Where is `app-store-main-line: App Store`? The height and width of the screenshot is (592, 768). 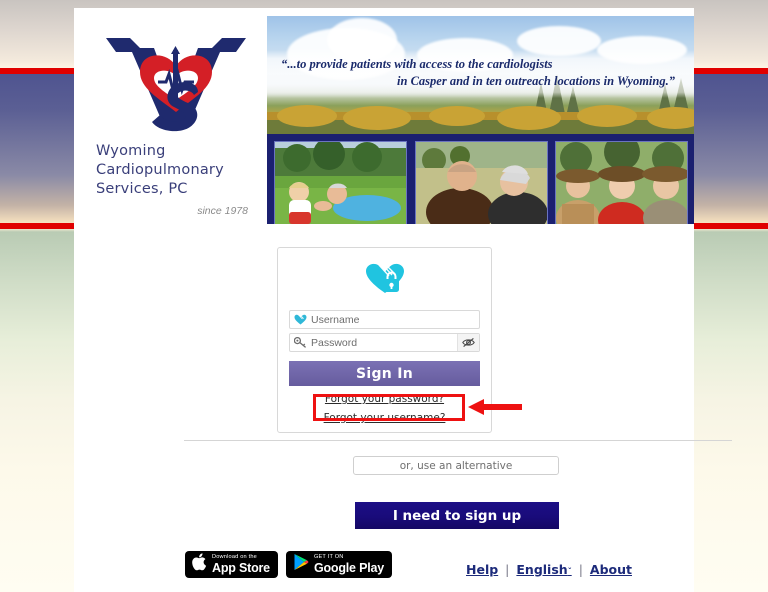
app-store-main-line: App Store is located at coordinates (241, 567).